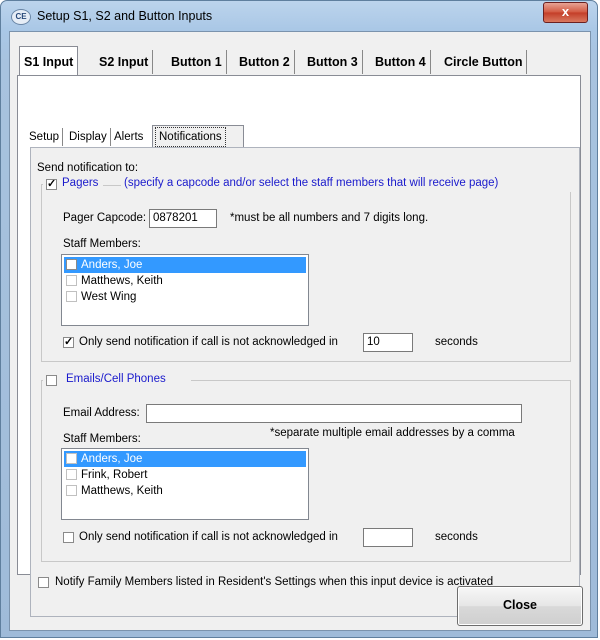 This screenshot has width=600, height=640. Describe the element at coordinates (185, 475) in the screenshot. I see `list-item: Frink, Robert` at that location.